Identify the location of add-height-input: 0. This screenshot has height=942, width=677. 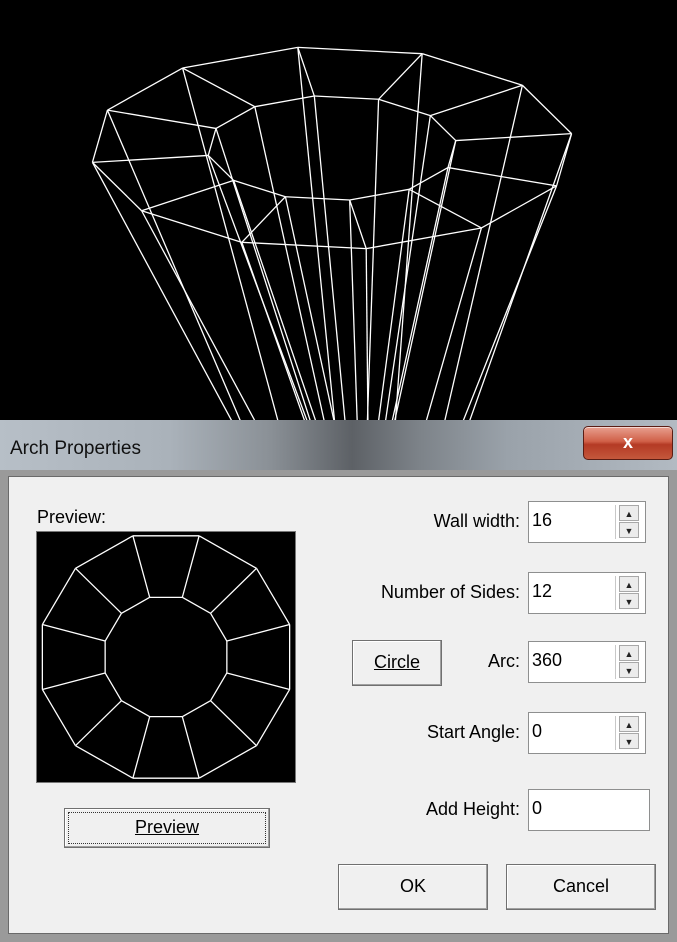
(589, 810).